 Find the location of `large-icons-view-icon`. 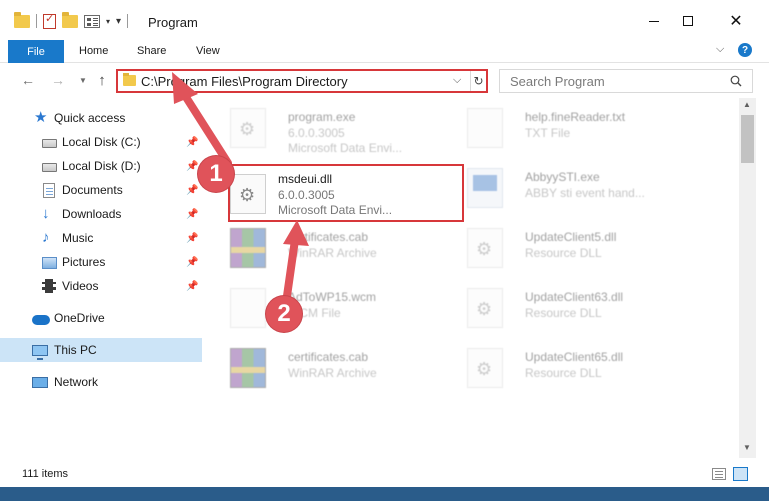

large-icons-view-icon is located at coordinates (740, 474).